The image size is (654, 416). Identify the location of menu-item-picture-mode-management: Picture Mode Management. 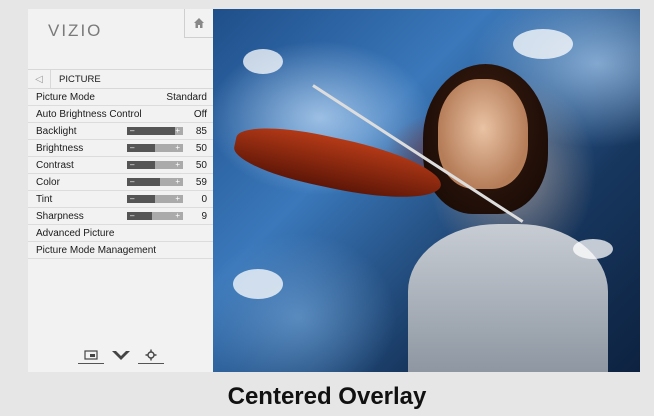
(120, 250).